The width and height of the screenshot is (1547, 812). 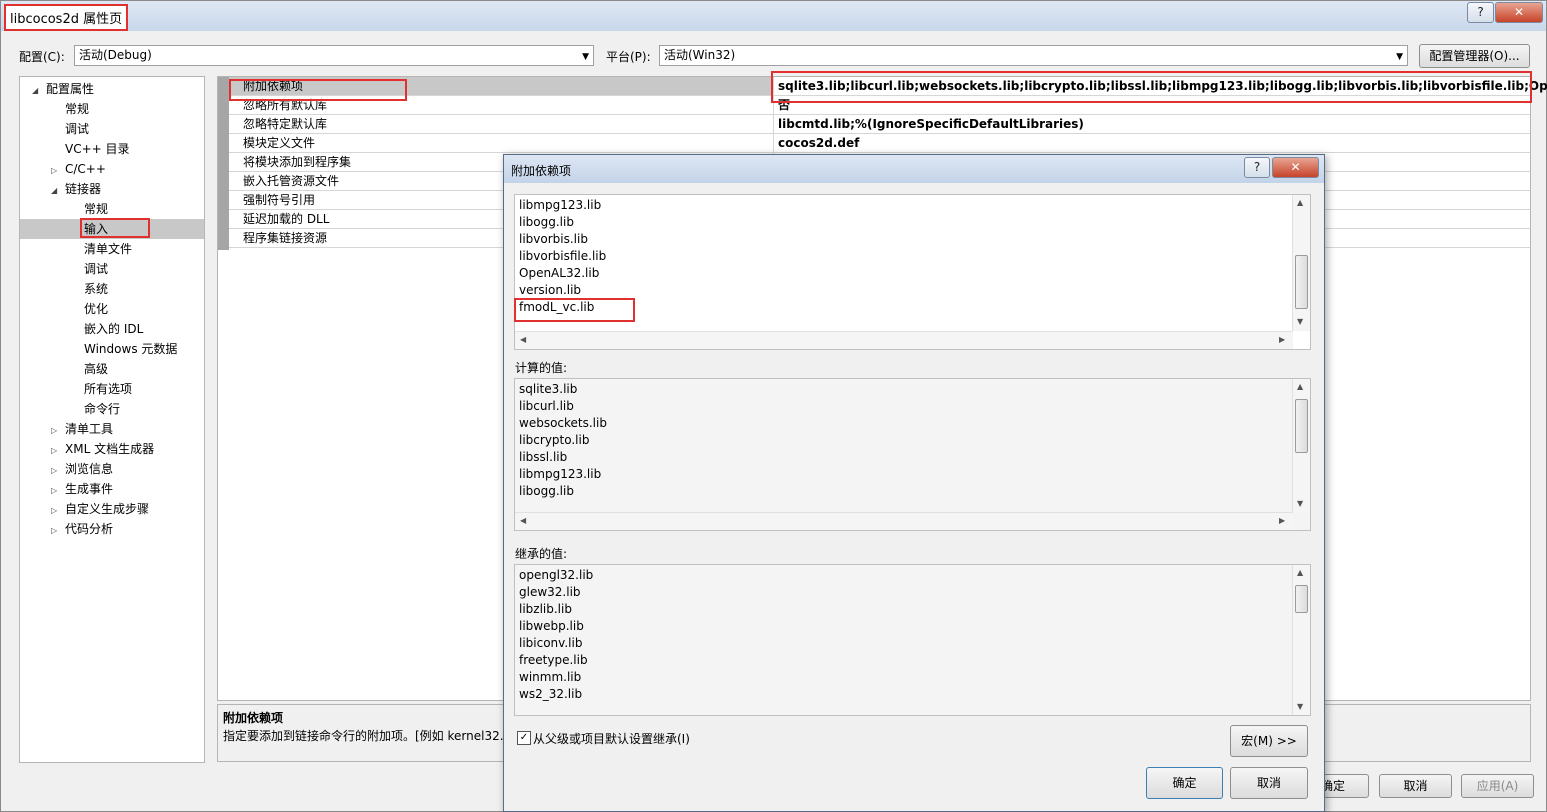 What do you see at coordinates (89, 309) in the screenshot?
I see `tree-item: 优化` at bounding box center [89, 309].